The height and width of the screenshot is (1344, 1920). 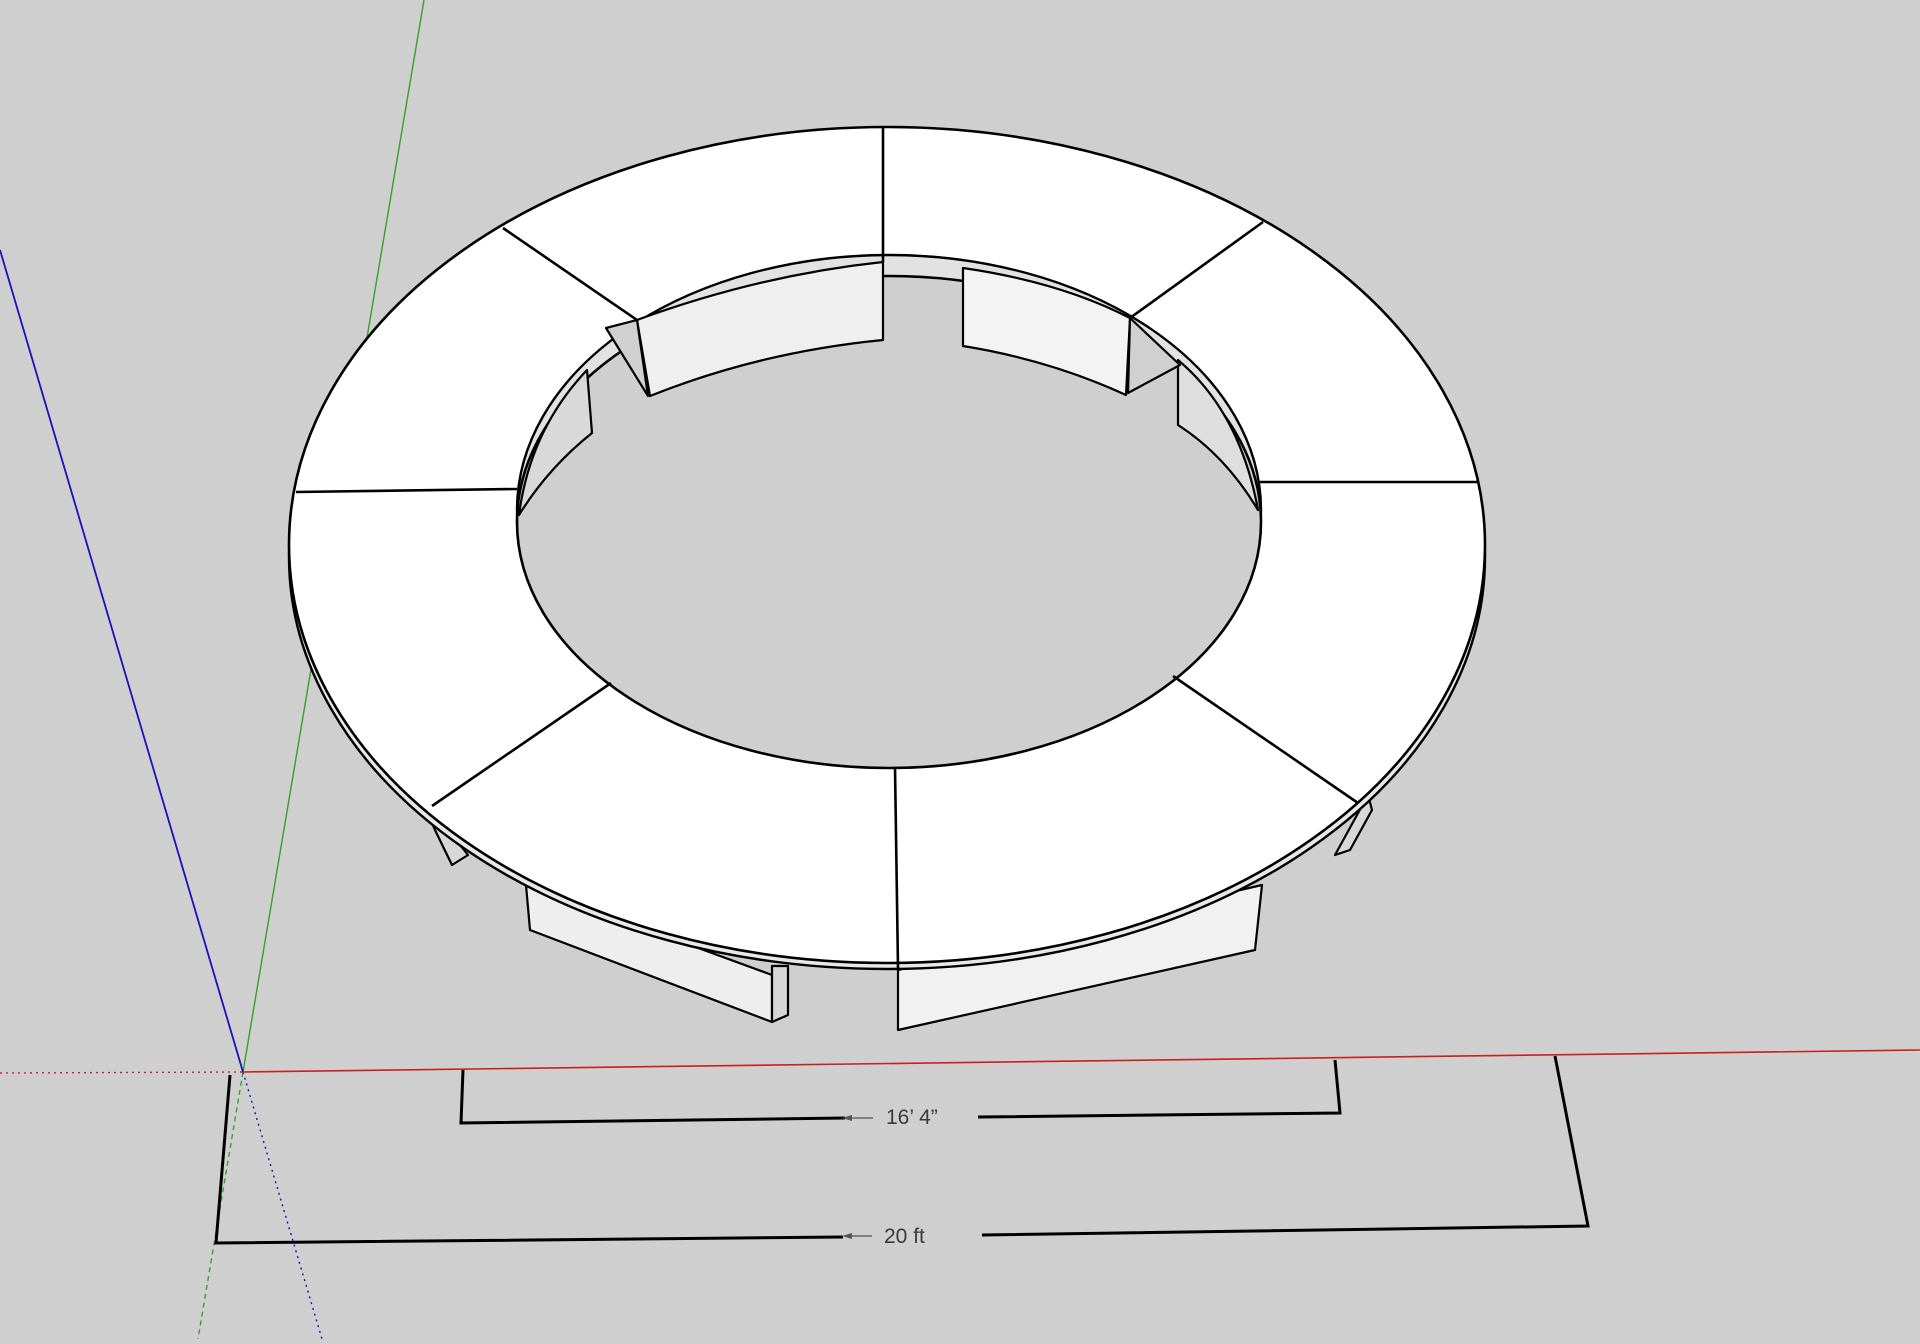 What do you see at coordinates (912, 1117) in the screenshot?
I see `dimension-label-inner: 16’ 4”` at bounding box center [912, 1117].